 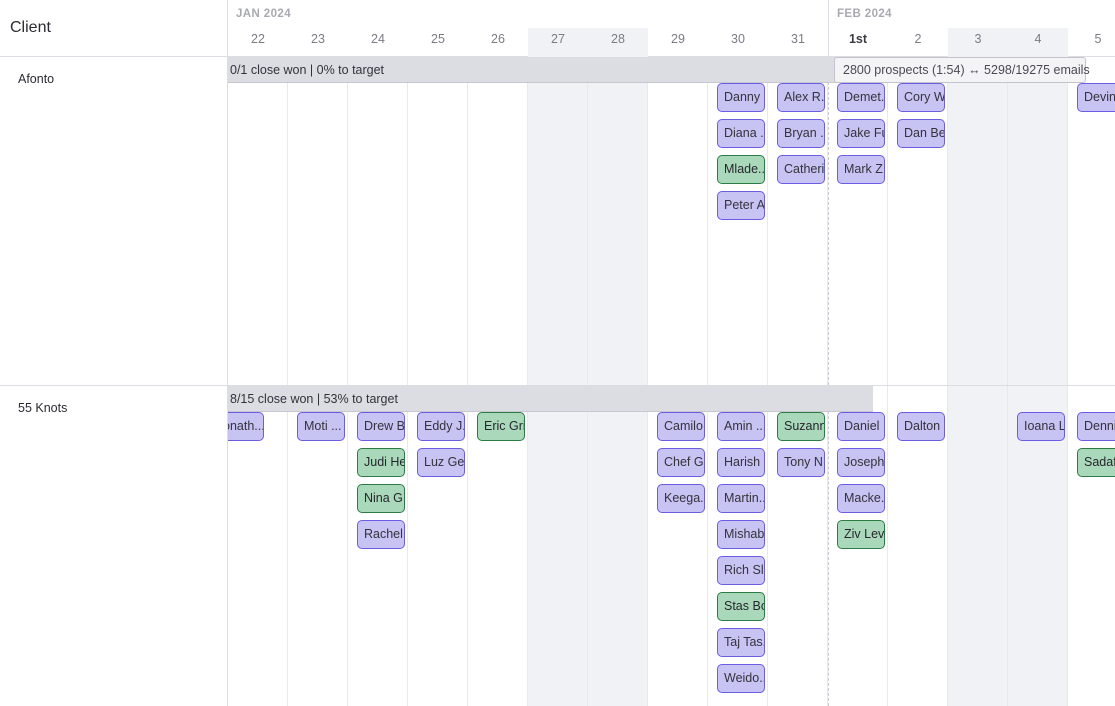 What do you see at coordinates (498, 42) in the screenshot?
I see `day-header-cell: 26` at bounding box center [498, 42].